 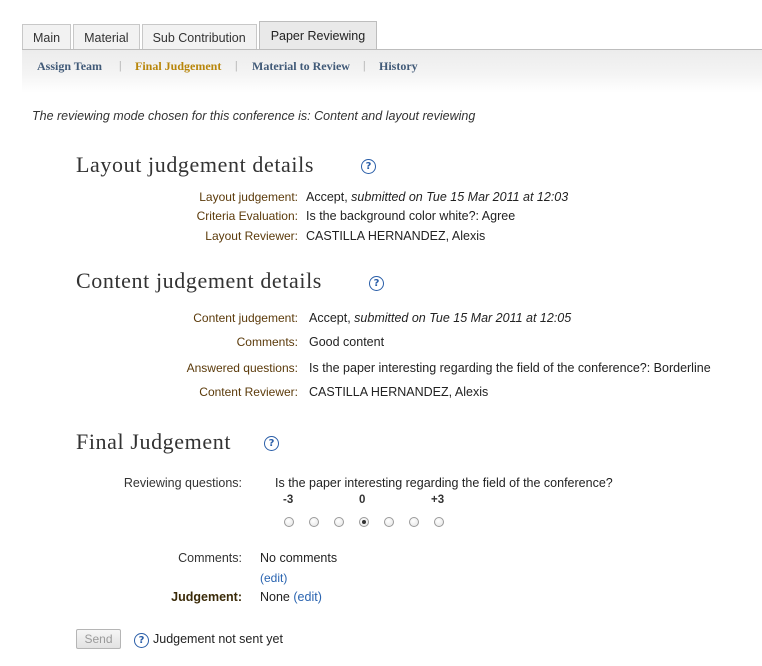 I want to click on tab-sub-contribution: Sub Contribution, so click(x=199, y=37).